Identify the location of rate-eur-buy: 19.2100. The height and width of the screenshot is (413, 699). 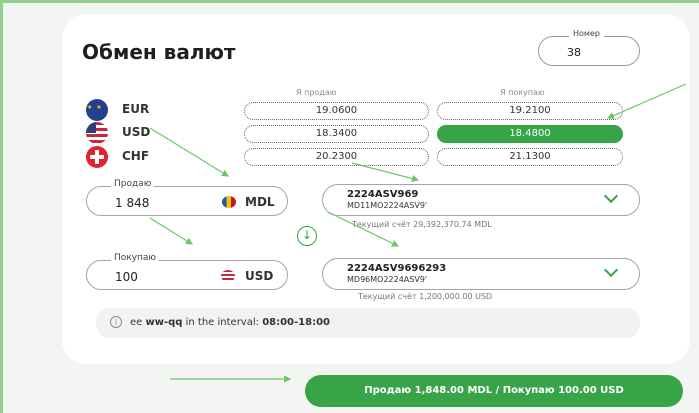
(530, 111).